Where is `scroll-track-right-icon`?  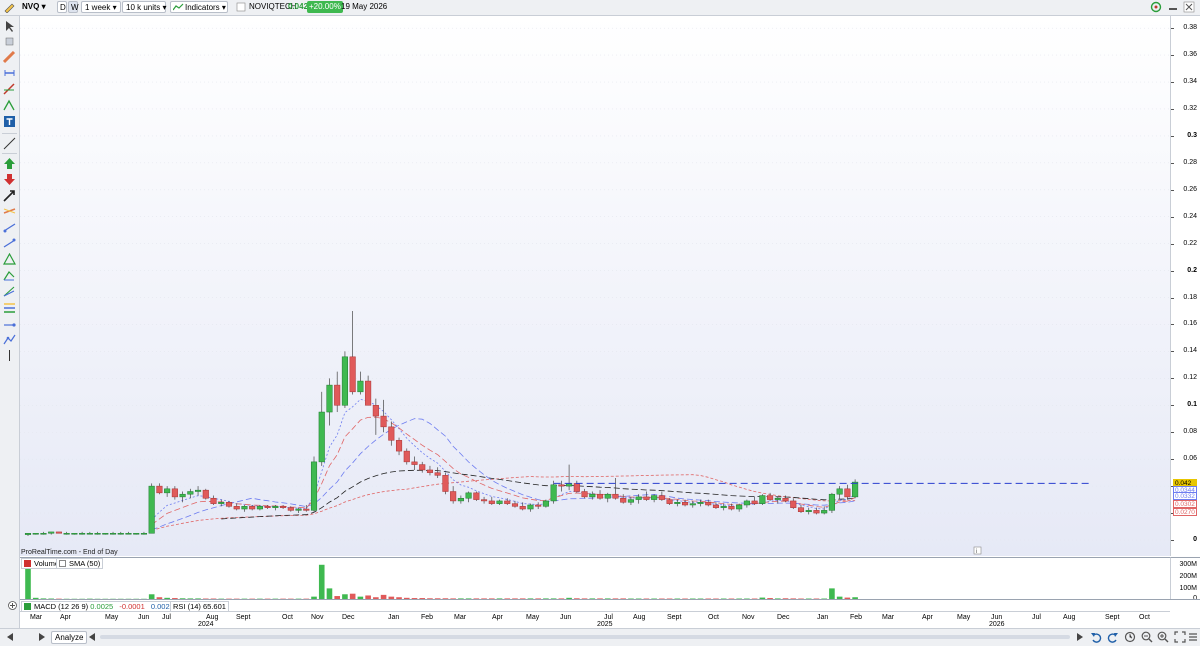
scroll-track-right-icon is located at coordinates (1080, 638).